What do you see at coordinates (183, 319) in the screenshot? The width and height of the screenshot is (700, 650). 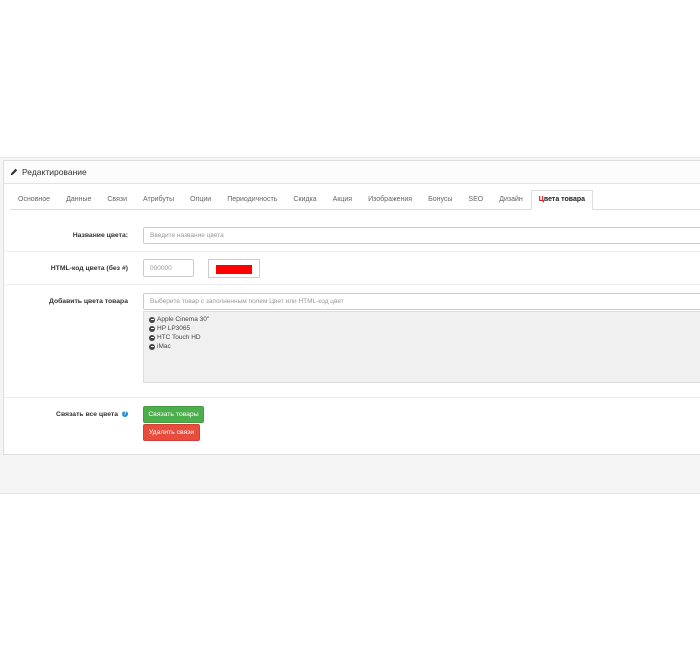 I see `product-name: Apple Cinema 30"` at bounding box center [183, 319].